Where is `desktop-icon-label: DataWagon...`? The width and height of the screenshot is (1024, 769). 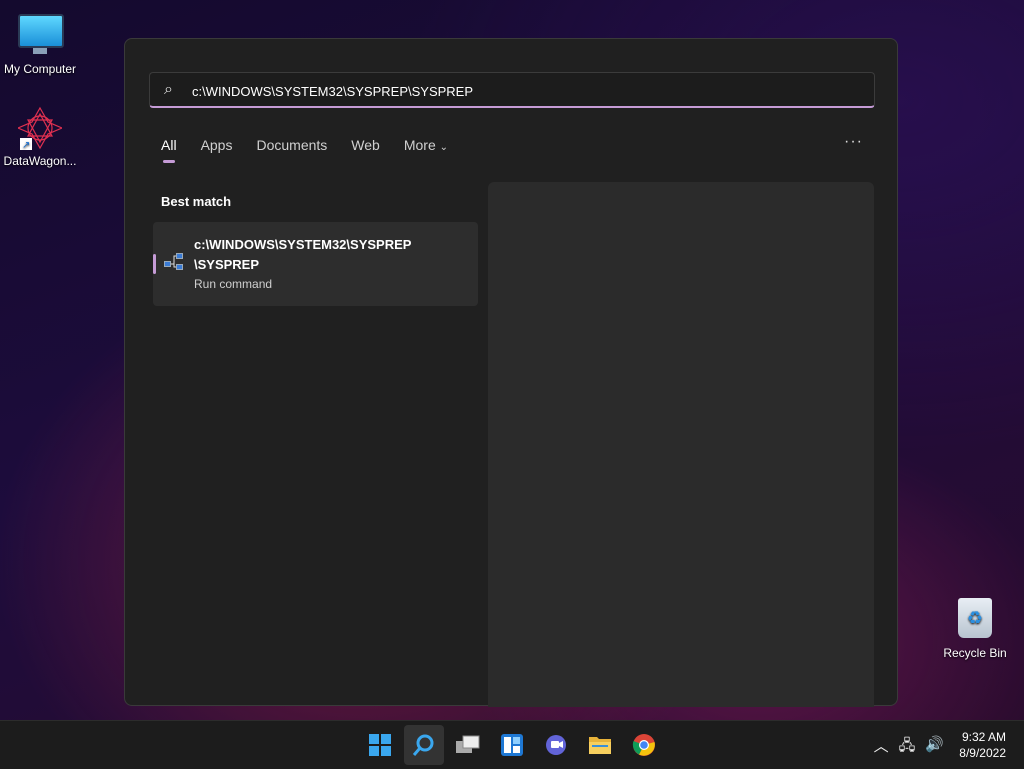
desktop-icon-label: DataWagon... is located at coordinates (40, 161).